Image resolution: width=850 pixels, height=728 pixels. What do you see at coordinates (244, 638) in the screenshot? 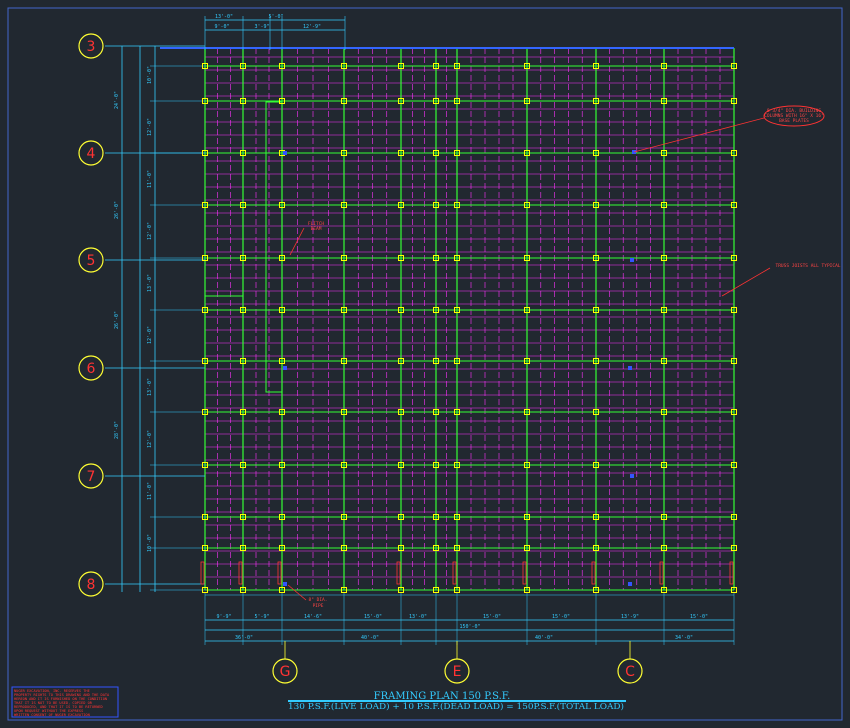
I see `bottom-group-dim-label: 36'-0"` at bounding box center [244, 638].